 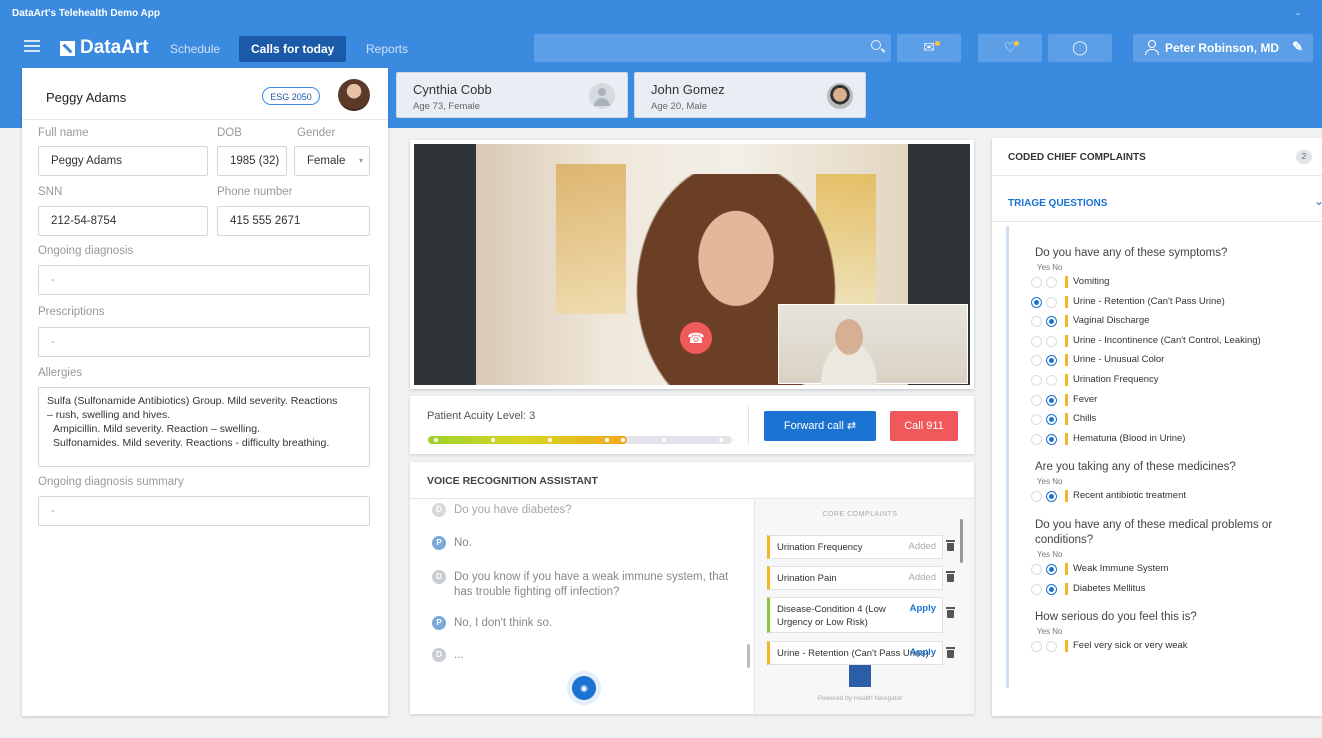 I want to click on queue-patient-info: Age 20, Male, so click(x=679, y=106).